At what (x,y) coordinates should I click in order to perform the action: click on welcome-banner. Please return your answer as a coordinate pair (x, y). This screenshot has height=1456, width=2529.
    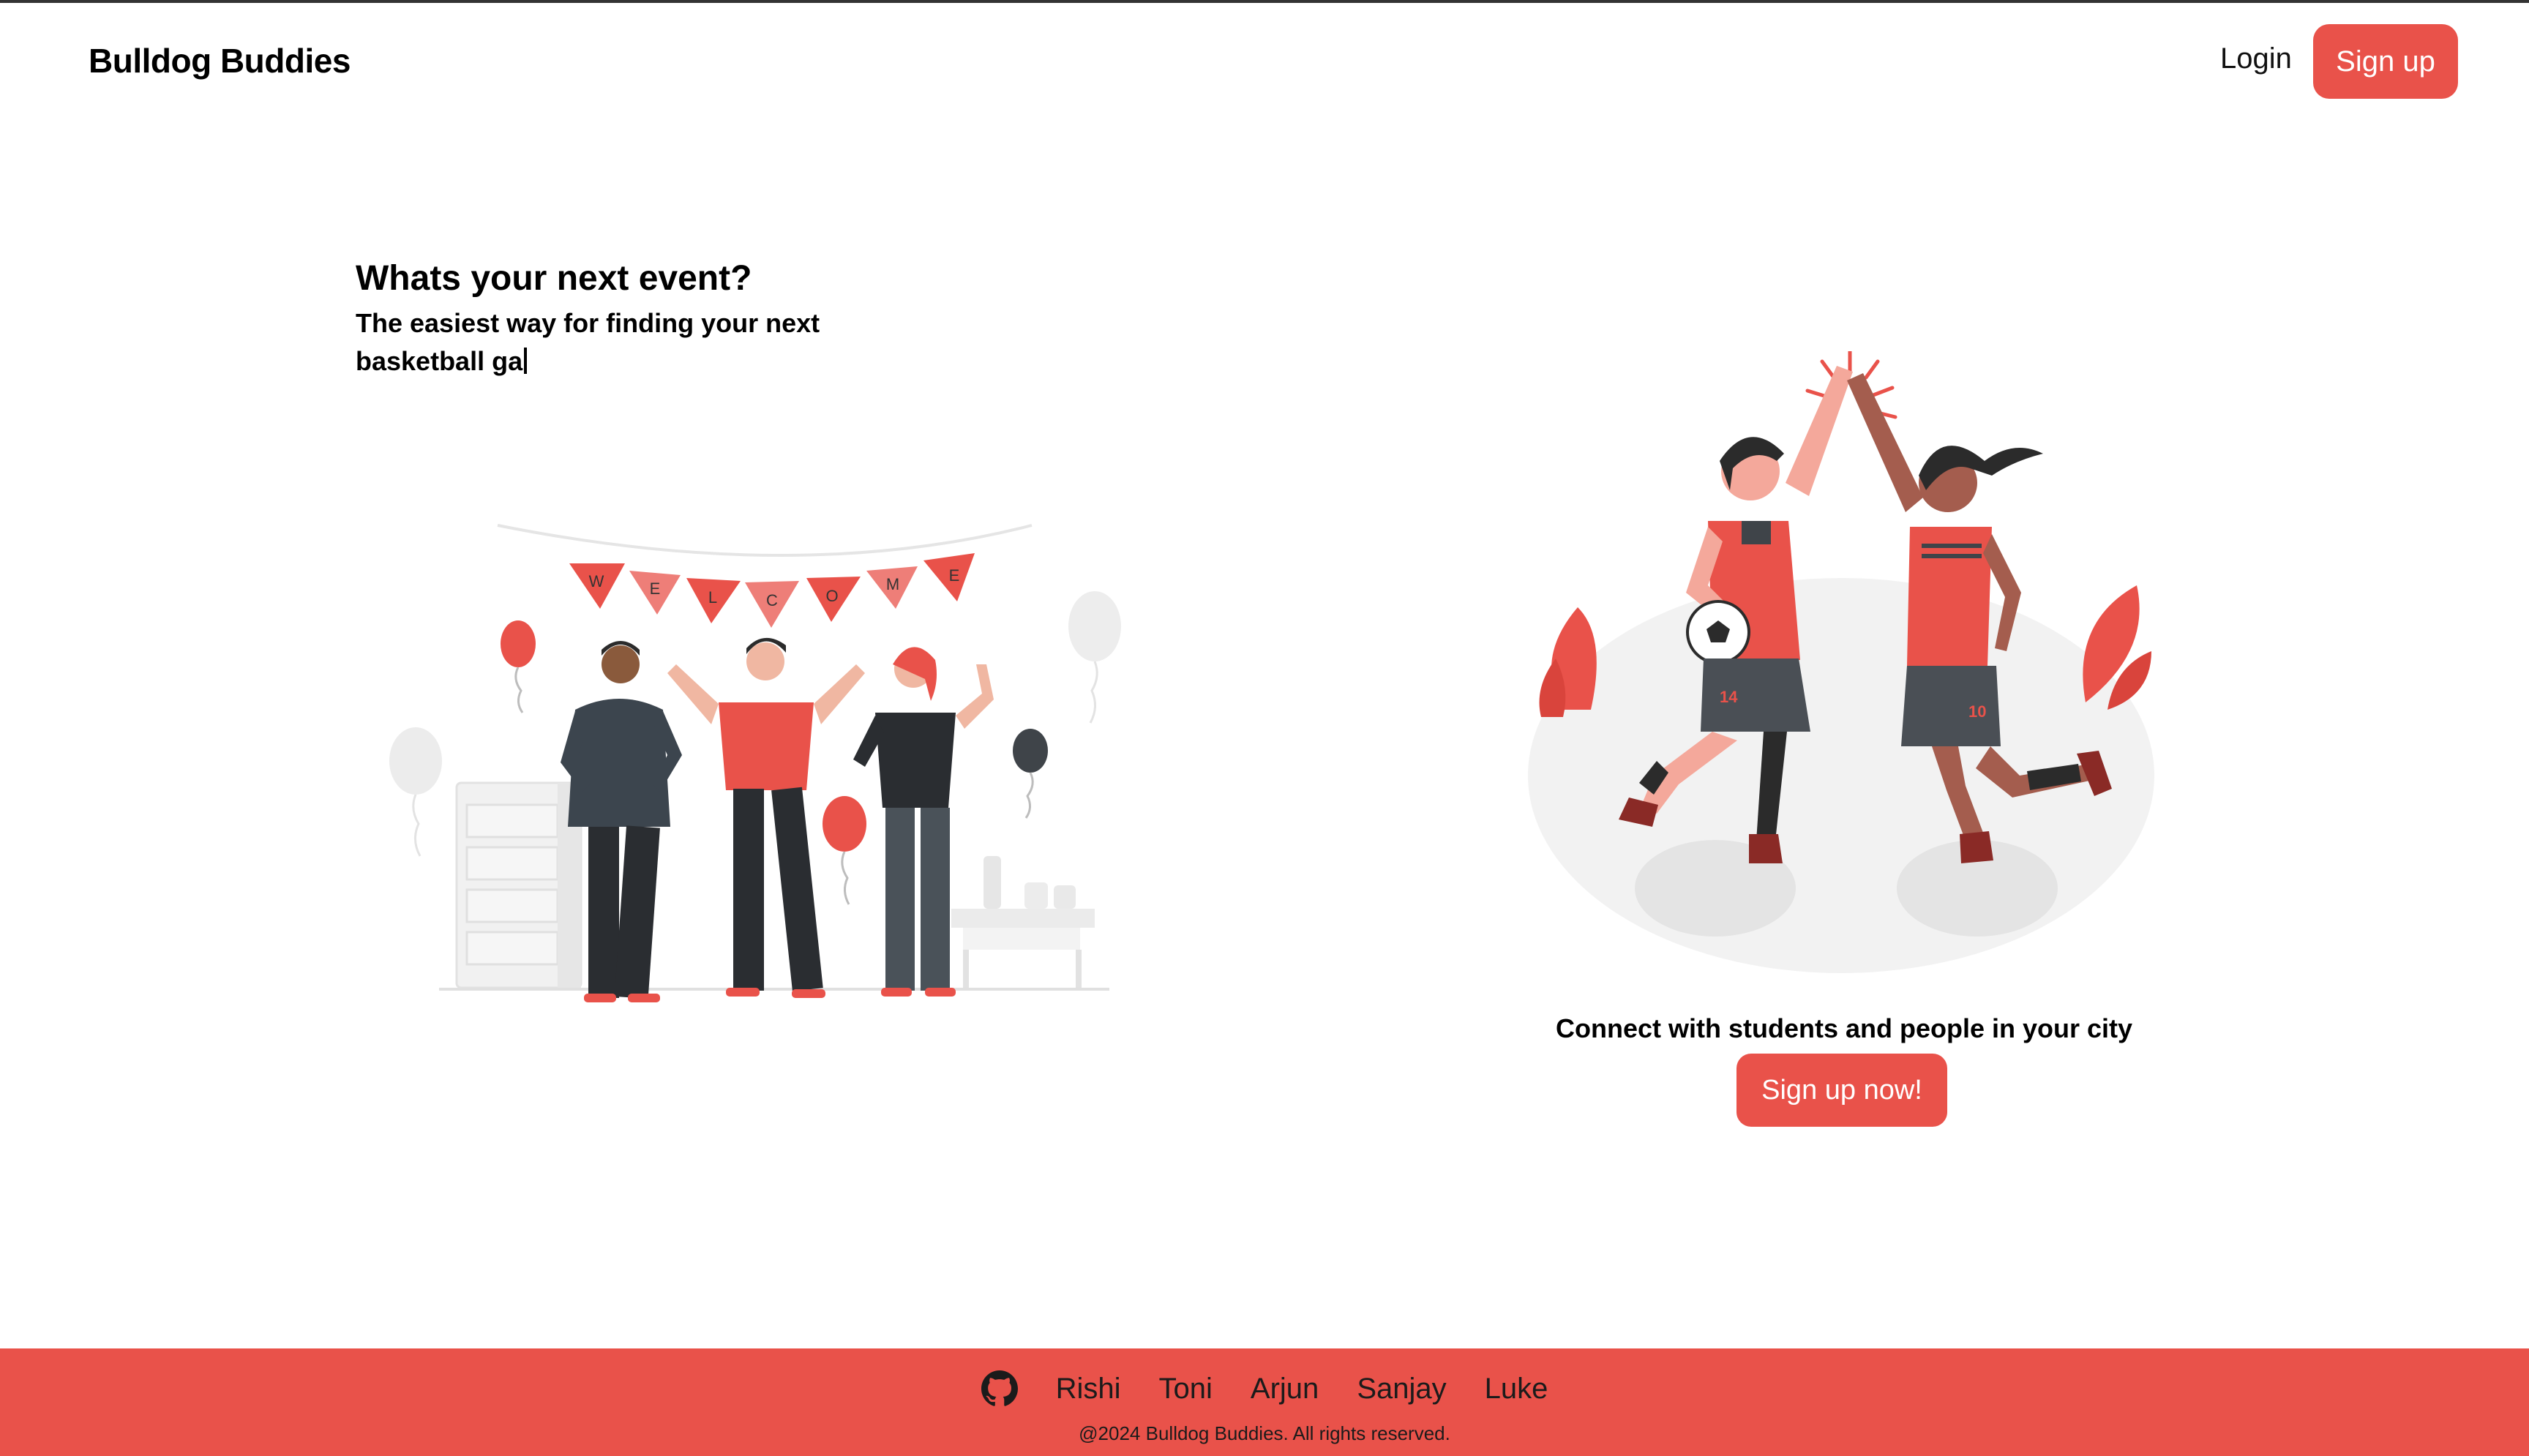
    Looking at the image, I should click on (772, 590).